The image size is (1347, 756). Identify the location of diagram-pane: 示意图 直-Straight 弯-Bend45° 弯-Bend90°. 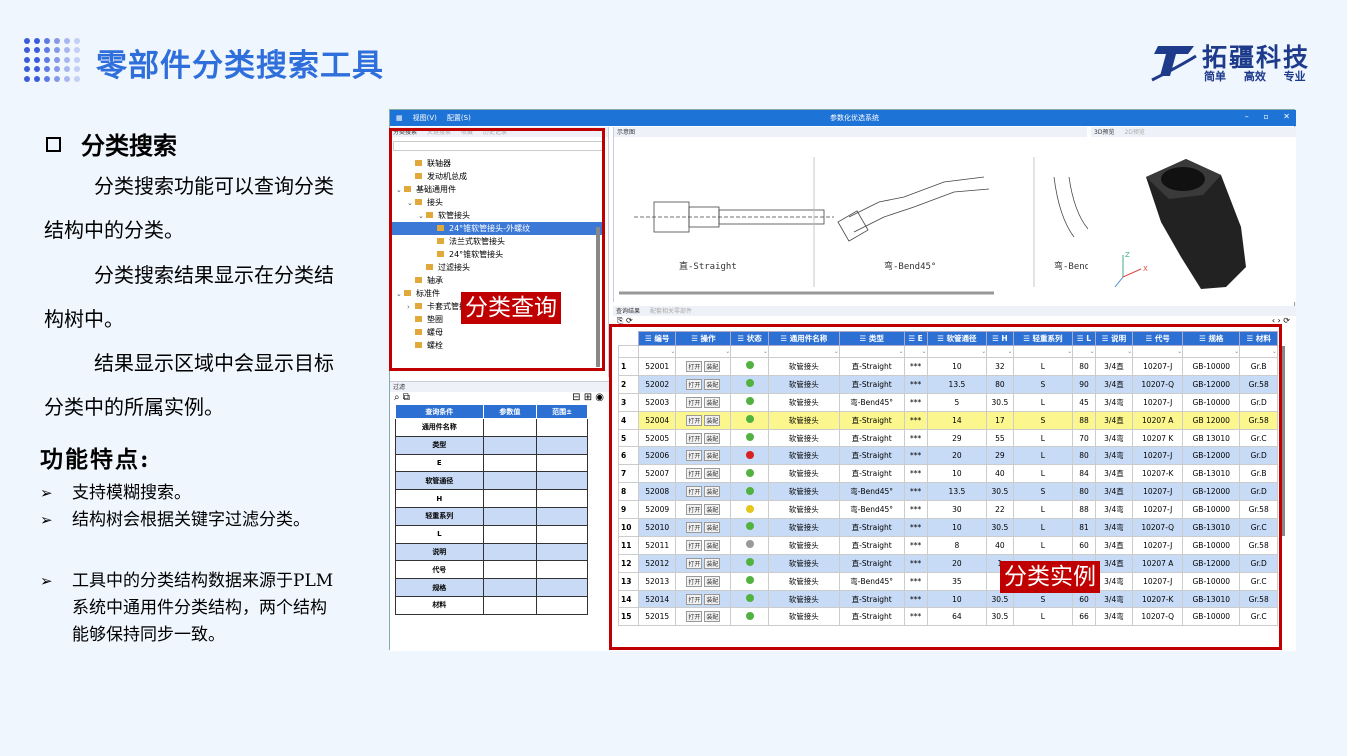
(859, 214).